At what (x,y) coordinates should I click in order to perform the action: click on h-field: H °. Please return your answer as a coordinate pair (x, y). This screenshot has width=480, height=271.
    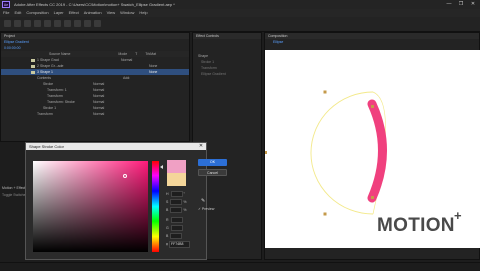
    Looking at the image, I should click on (183, 194).